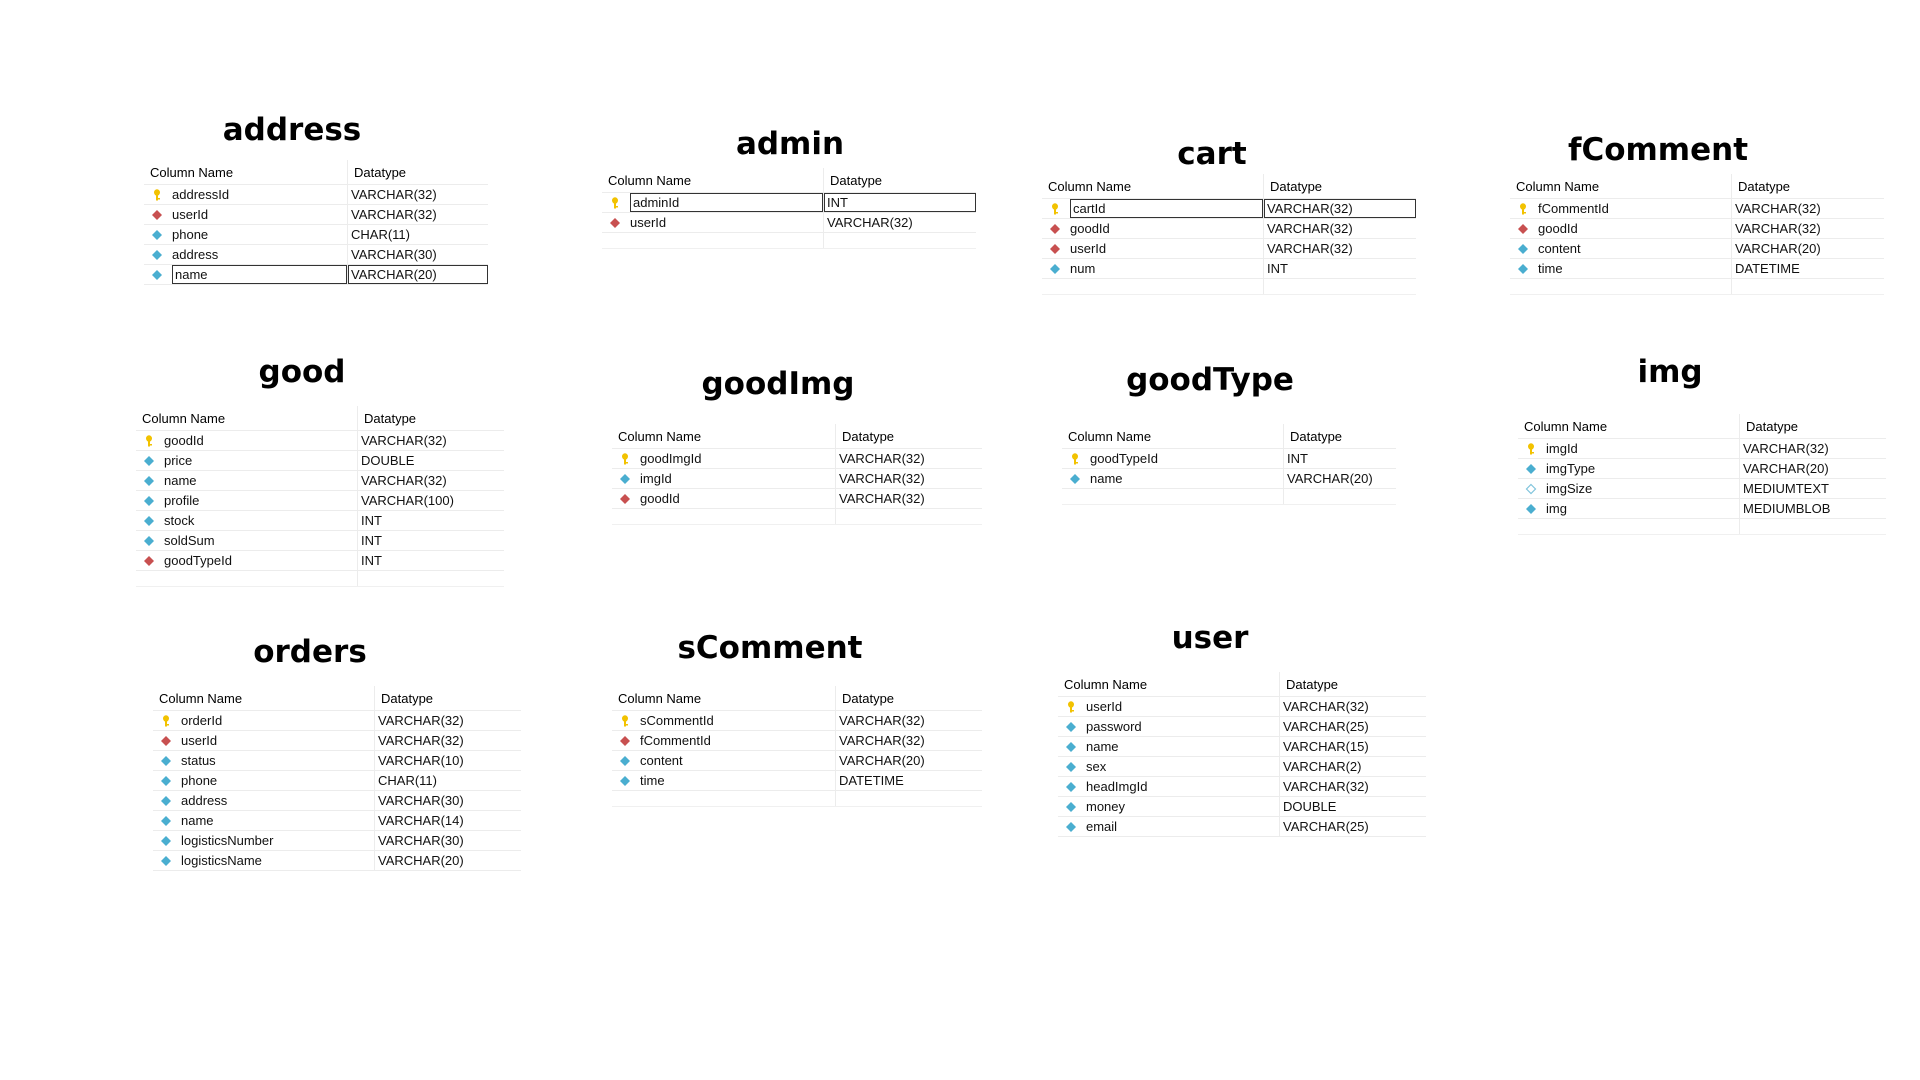 This screenshot has width=1920, height=1080. I want to click on datatype-cell: MEDIUMBLOB, so click(1813, 508).